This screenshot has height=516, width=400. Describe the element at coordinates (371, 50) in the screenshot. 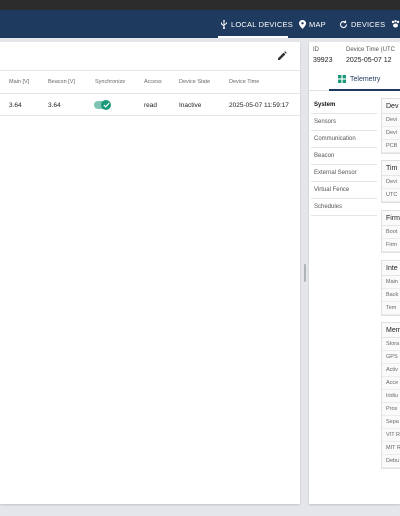

I see `device-time-label: Device Time (UTC` at that location.